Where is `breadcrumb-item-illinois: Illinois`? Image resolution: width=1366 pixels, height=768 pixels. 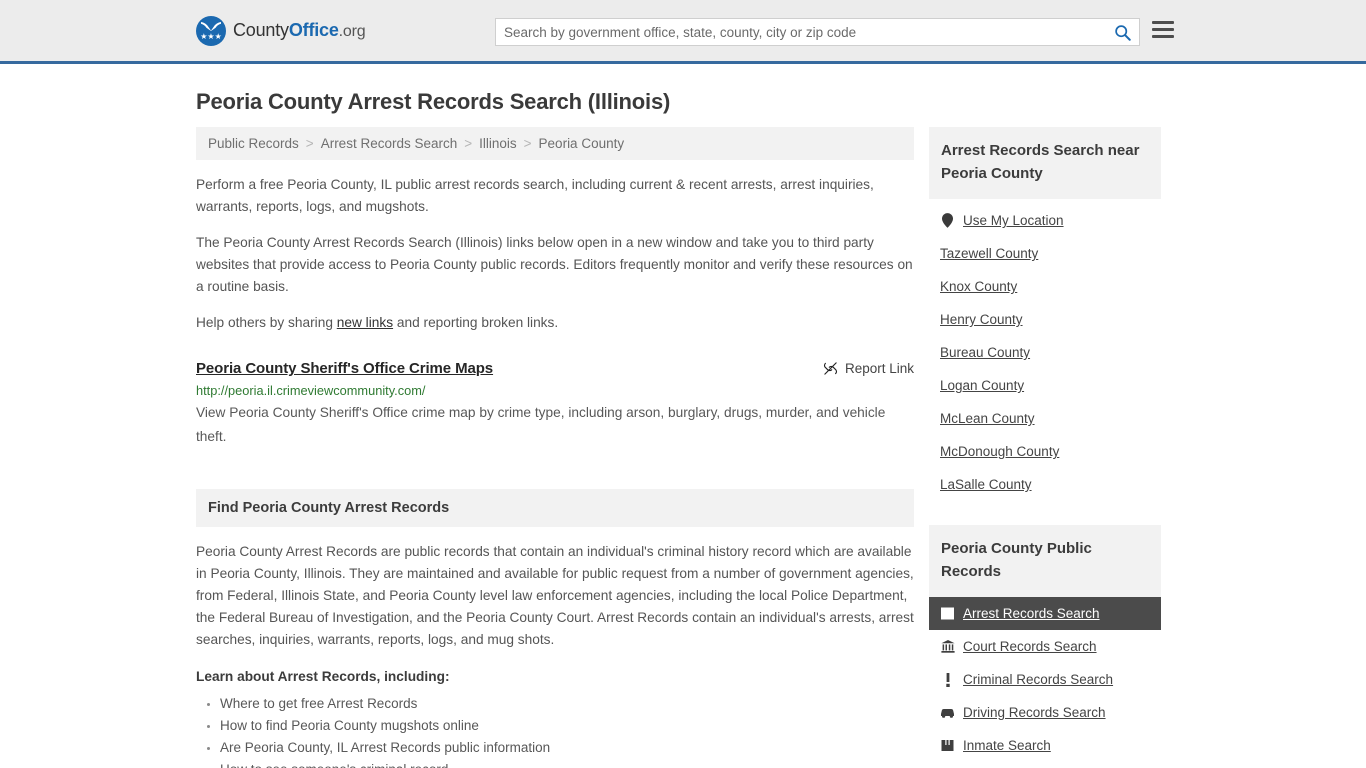 breadcrumb-item-illinois: Illinois is located at coordinates (498, 143).